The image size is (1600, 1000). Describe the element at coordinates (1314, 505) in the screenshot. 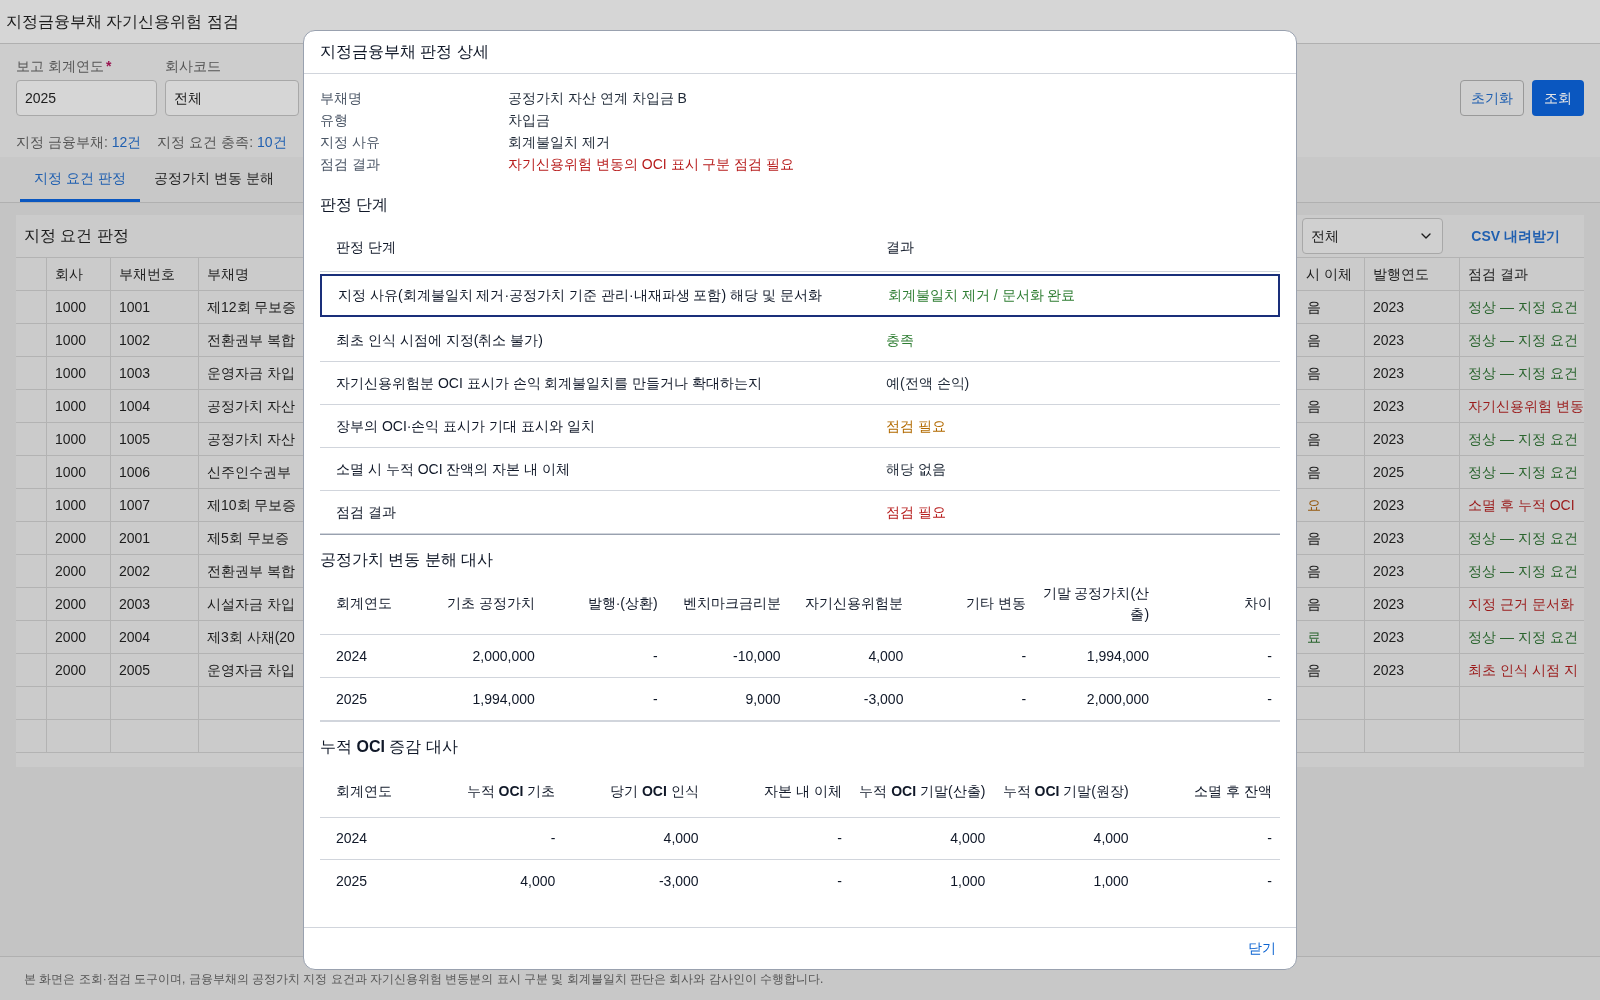

I see `table-cell-text: 요` at that location.